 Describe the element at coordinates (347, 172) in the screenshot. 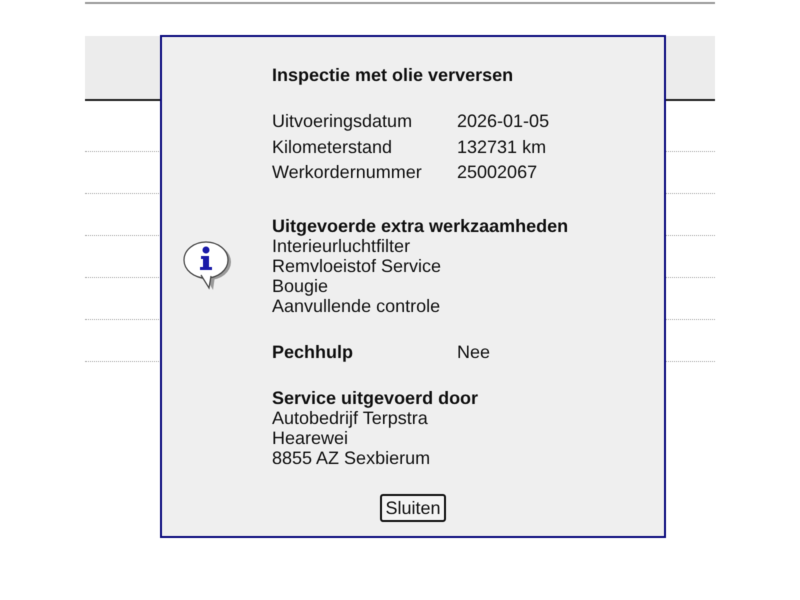

I see `detail-label: Werkordernummer` at that location.